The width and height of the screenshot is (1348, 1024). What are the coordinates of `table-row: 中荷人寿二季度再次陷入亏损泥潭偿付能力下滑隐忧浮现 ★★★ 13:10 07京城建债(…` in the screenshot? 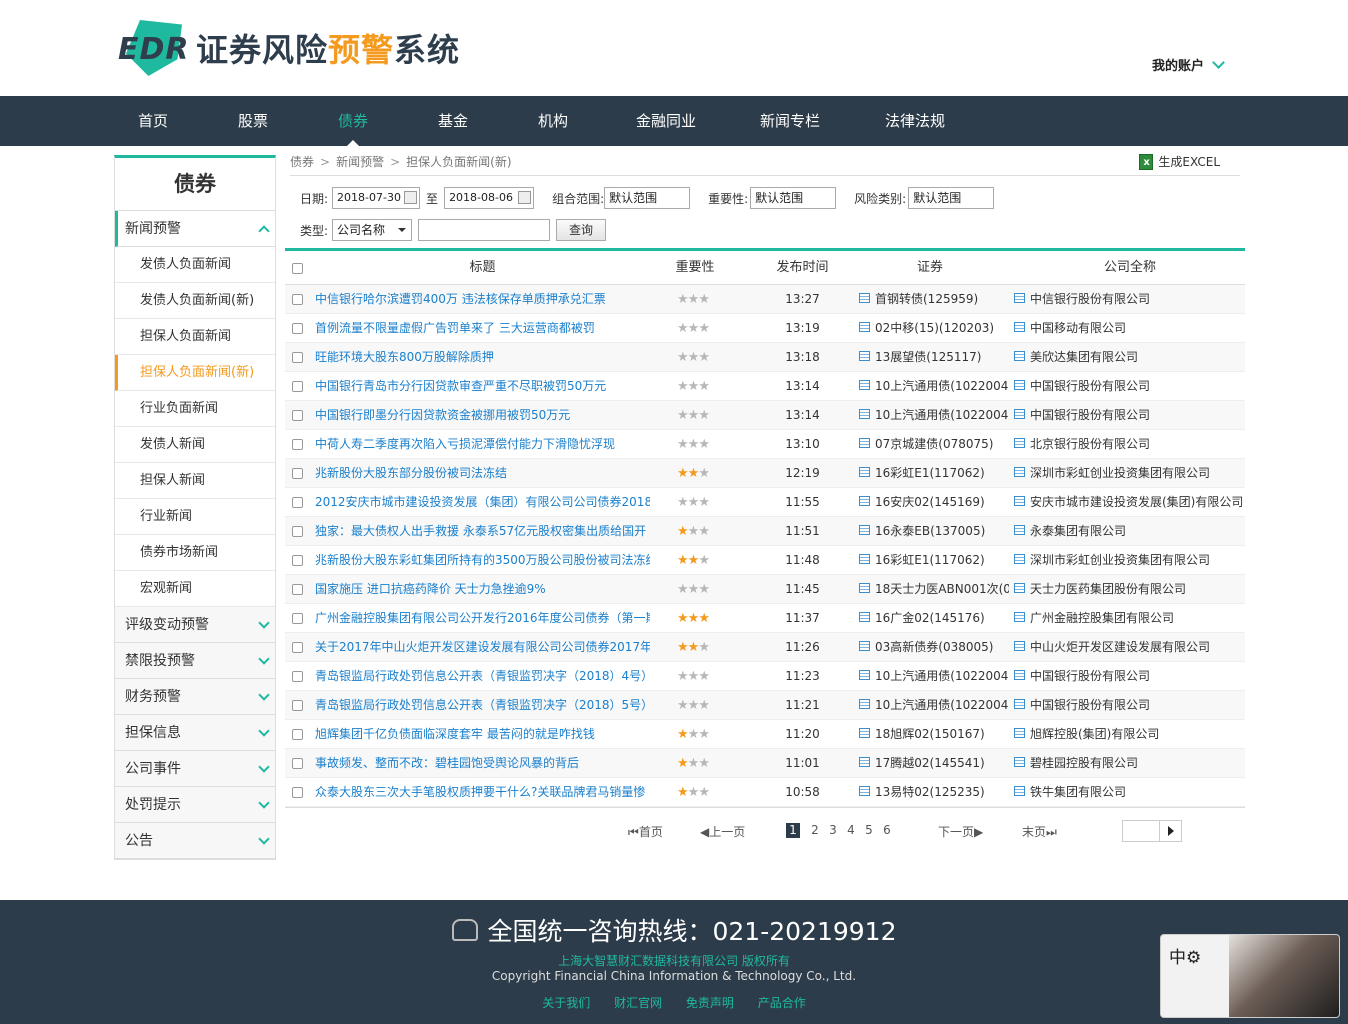 It's located at (765, 444).